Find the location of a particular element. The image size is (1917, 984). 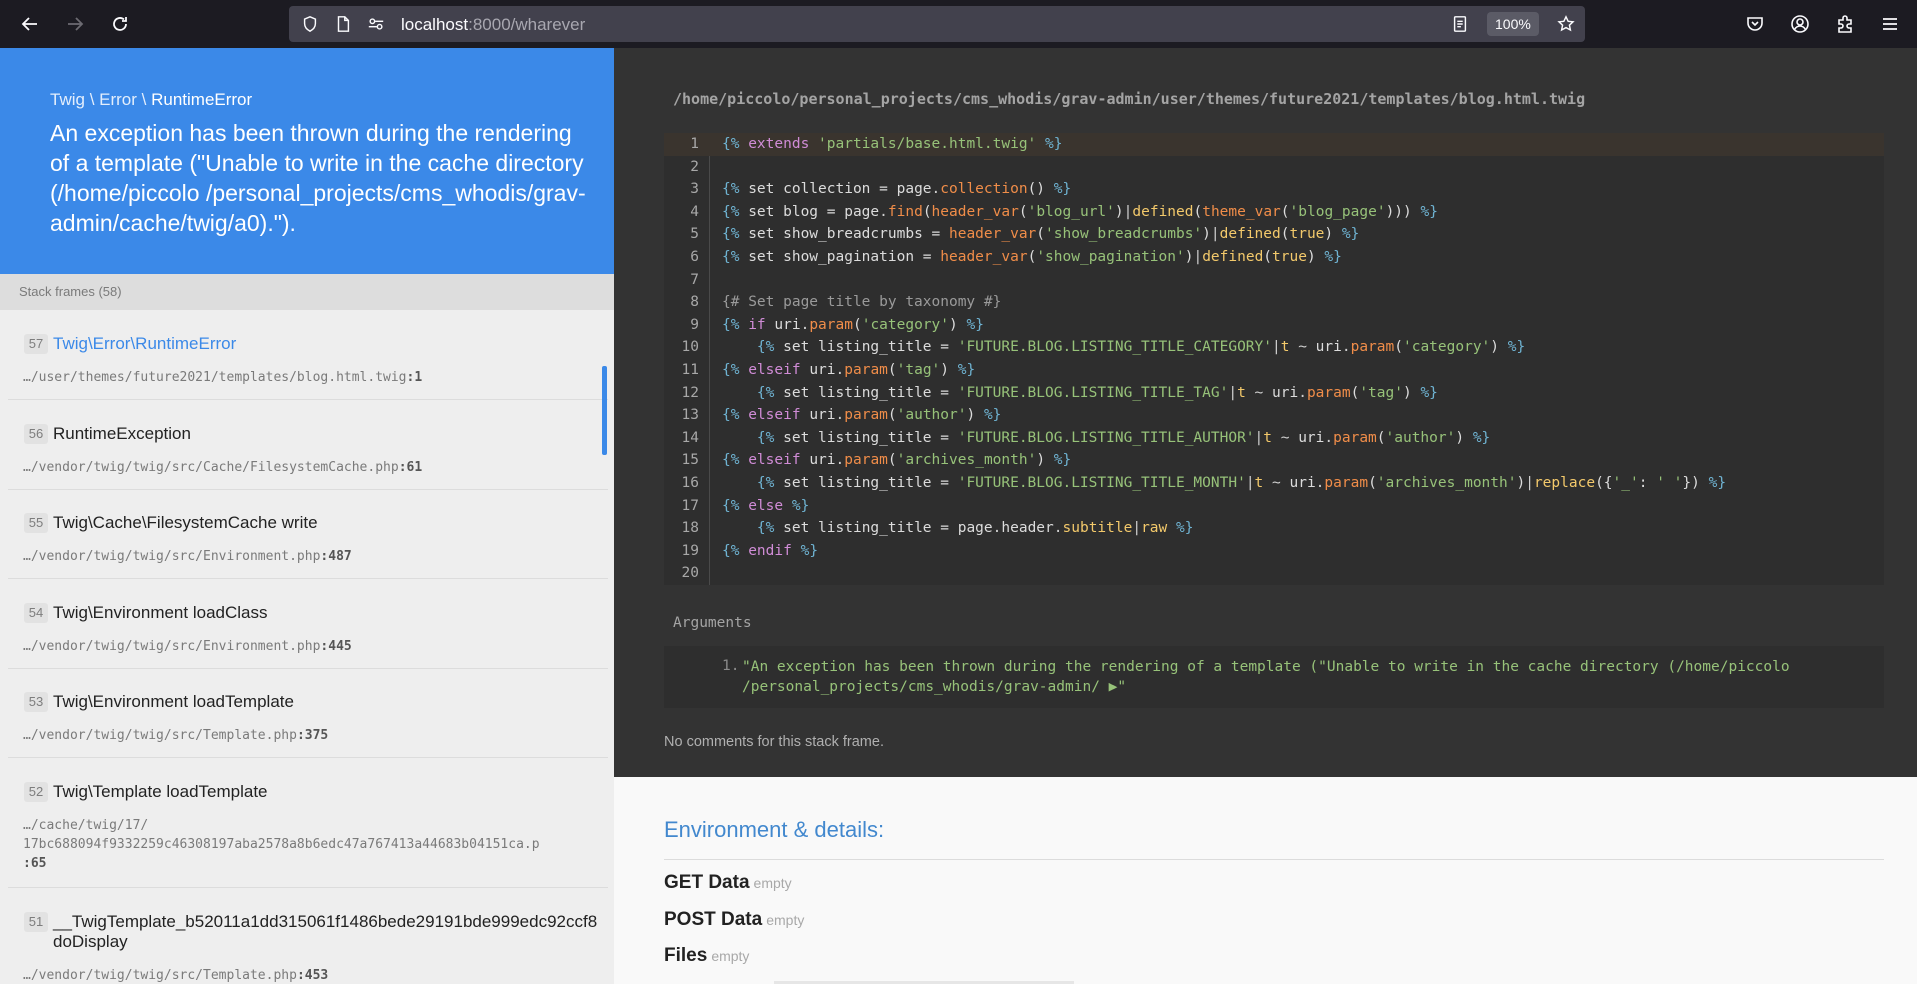

env-section-post-data: POST Data empty is located at coordinates (734, 920).